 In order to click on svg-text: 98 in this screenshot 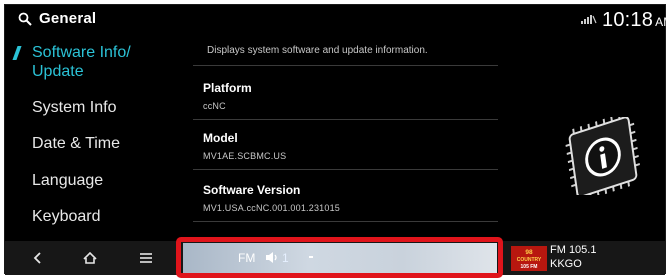, I will do `click(529, 252)`.